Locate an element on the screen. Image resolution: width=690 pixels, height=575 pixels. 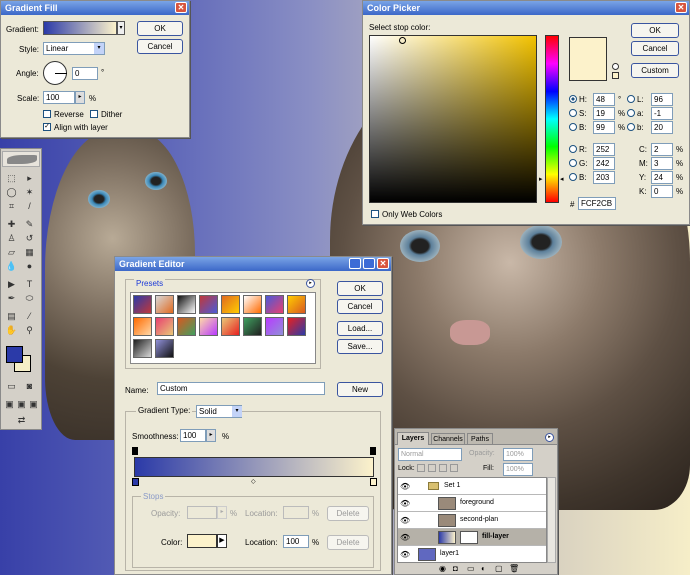
align-checkbox: ✓ is located at coordinates (47, 127).